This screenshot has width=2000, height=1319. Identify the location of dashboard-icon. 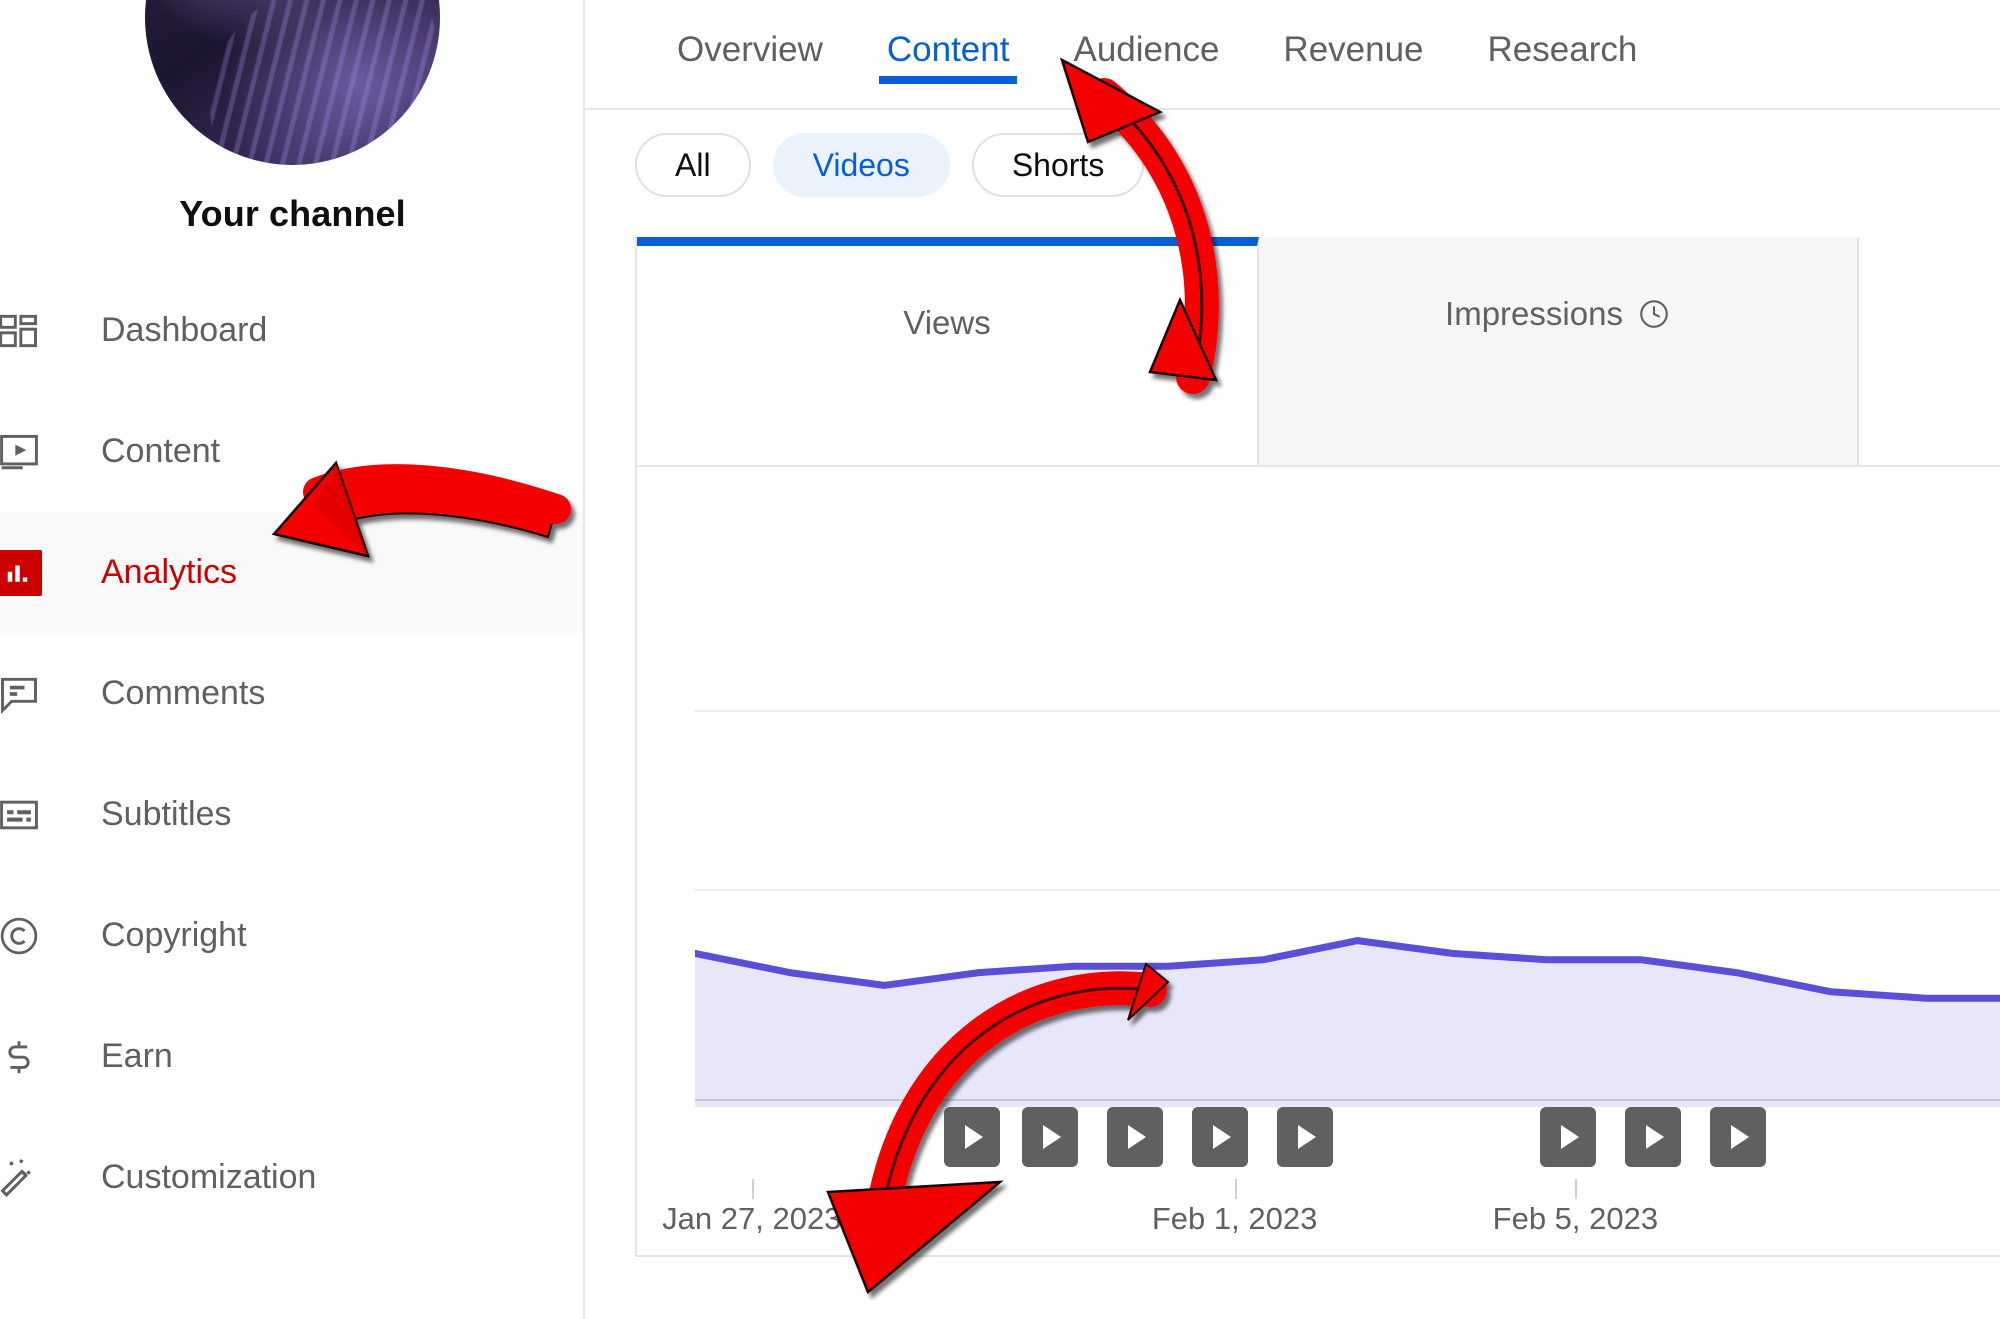
(24, 331).